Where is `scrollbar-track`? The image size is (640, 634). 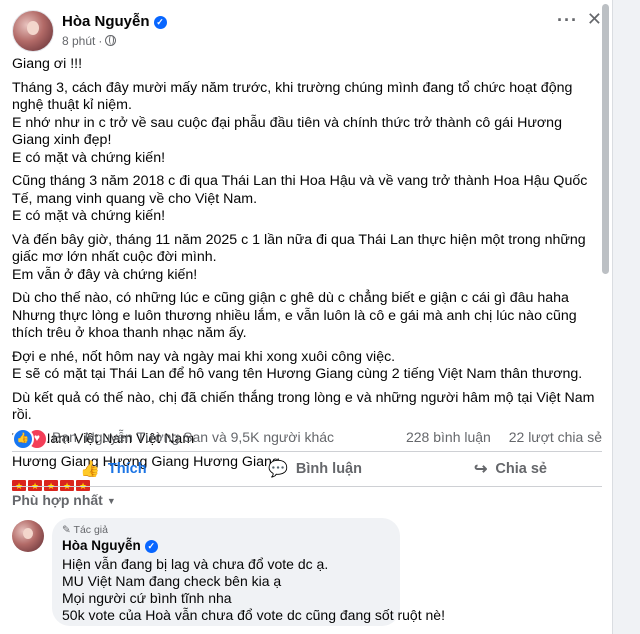 scrollbar-track is located at coordinates (626, 317).